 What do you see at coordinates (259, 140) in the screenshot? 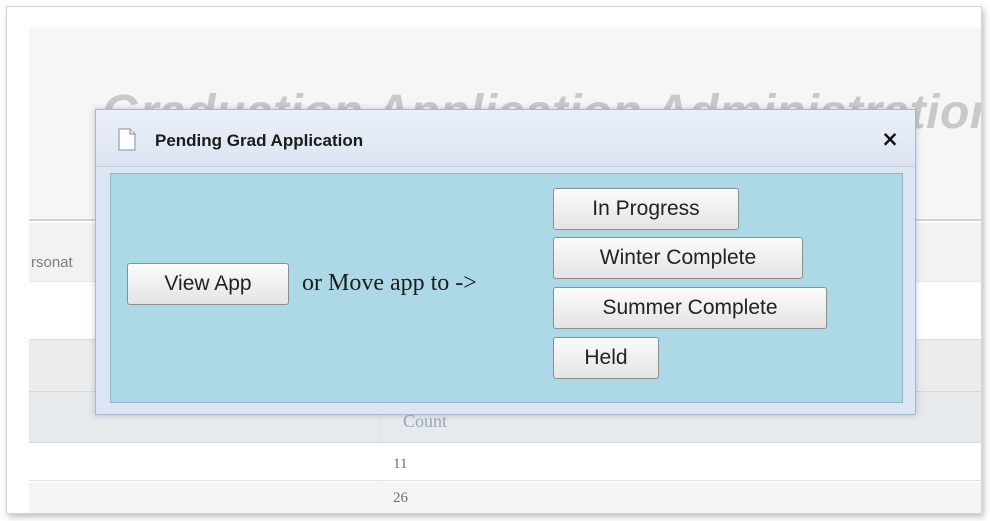
I see `dialog-title: Pending Grad Application` at bounding box center [259, 140].